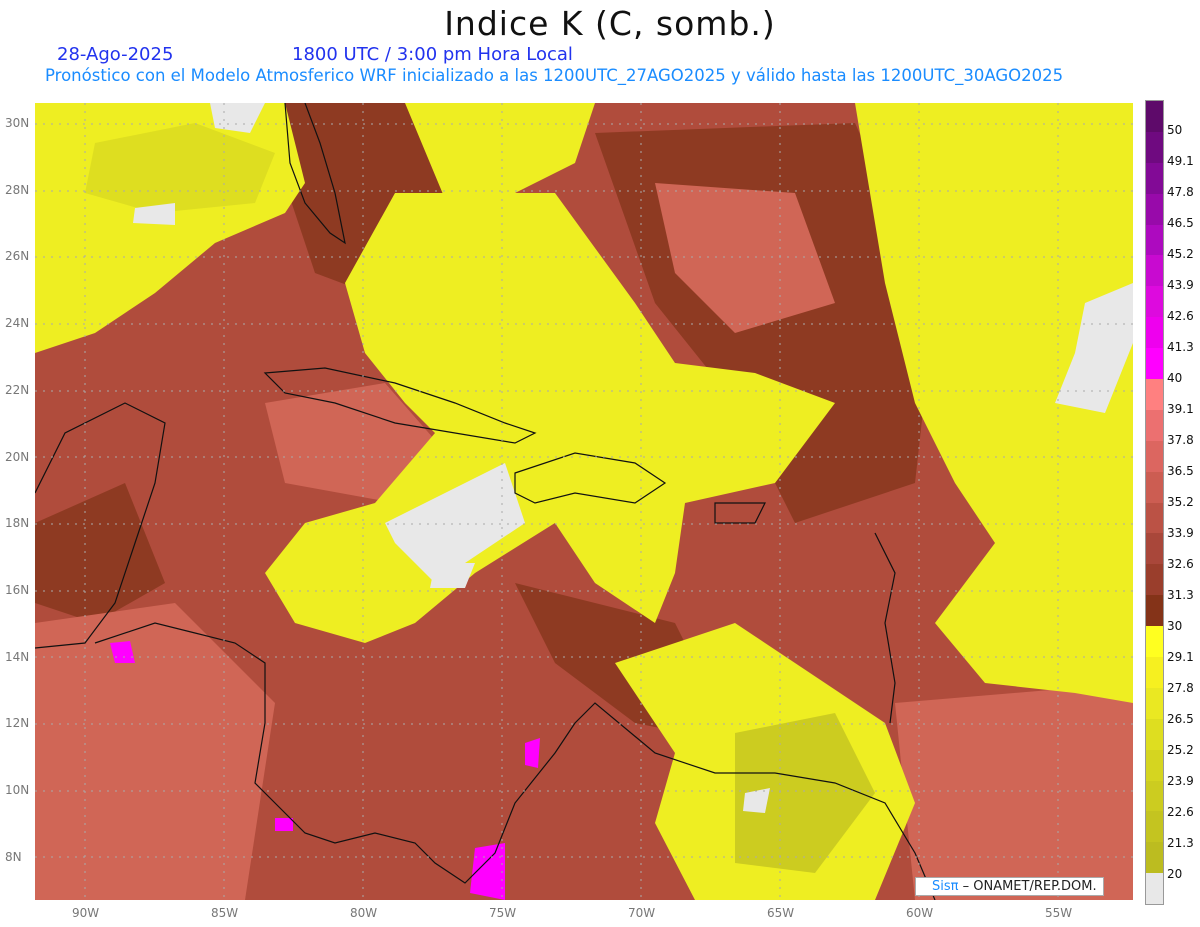 The width and height of the screenshot is (1200, 927). What do you see at coordinates (1180, 688) in the screenshot?
I see `colorbar-label: 27.8` at bounding box center [1180, 688].